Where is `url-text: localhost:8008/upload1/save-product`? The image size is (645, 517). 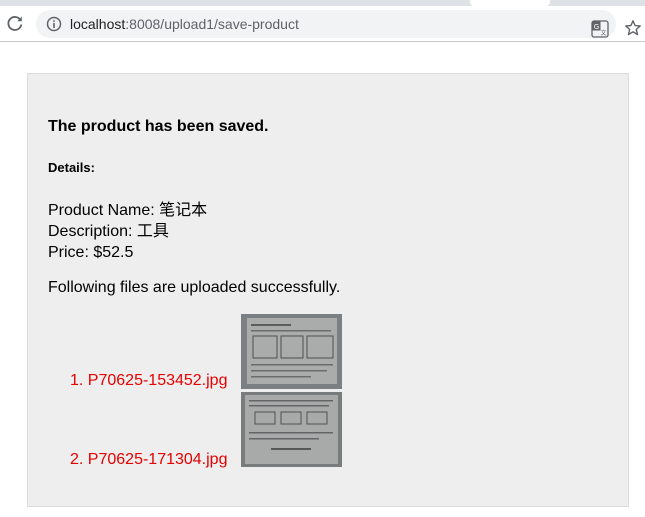 url-text: localhost:8008/upload1/save-product is located at coordinates (184, 24).